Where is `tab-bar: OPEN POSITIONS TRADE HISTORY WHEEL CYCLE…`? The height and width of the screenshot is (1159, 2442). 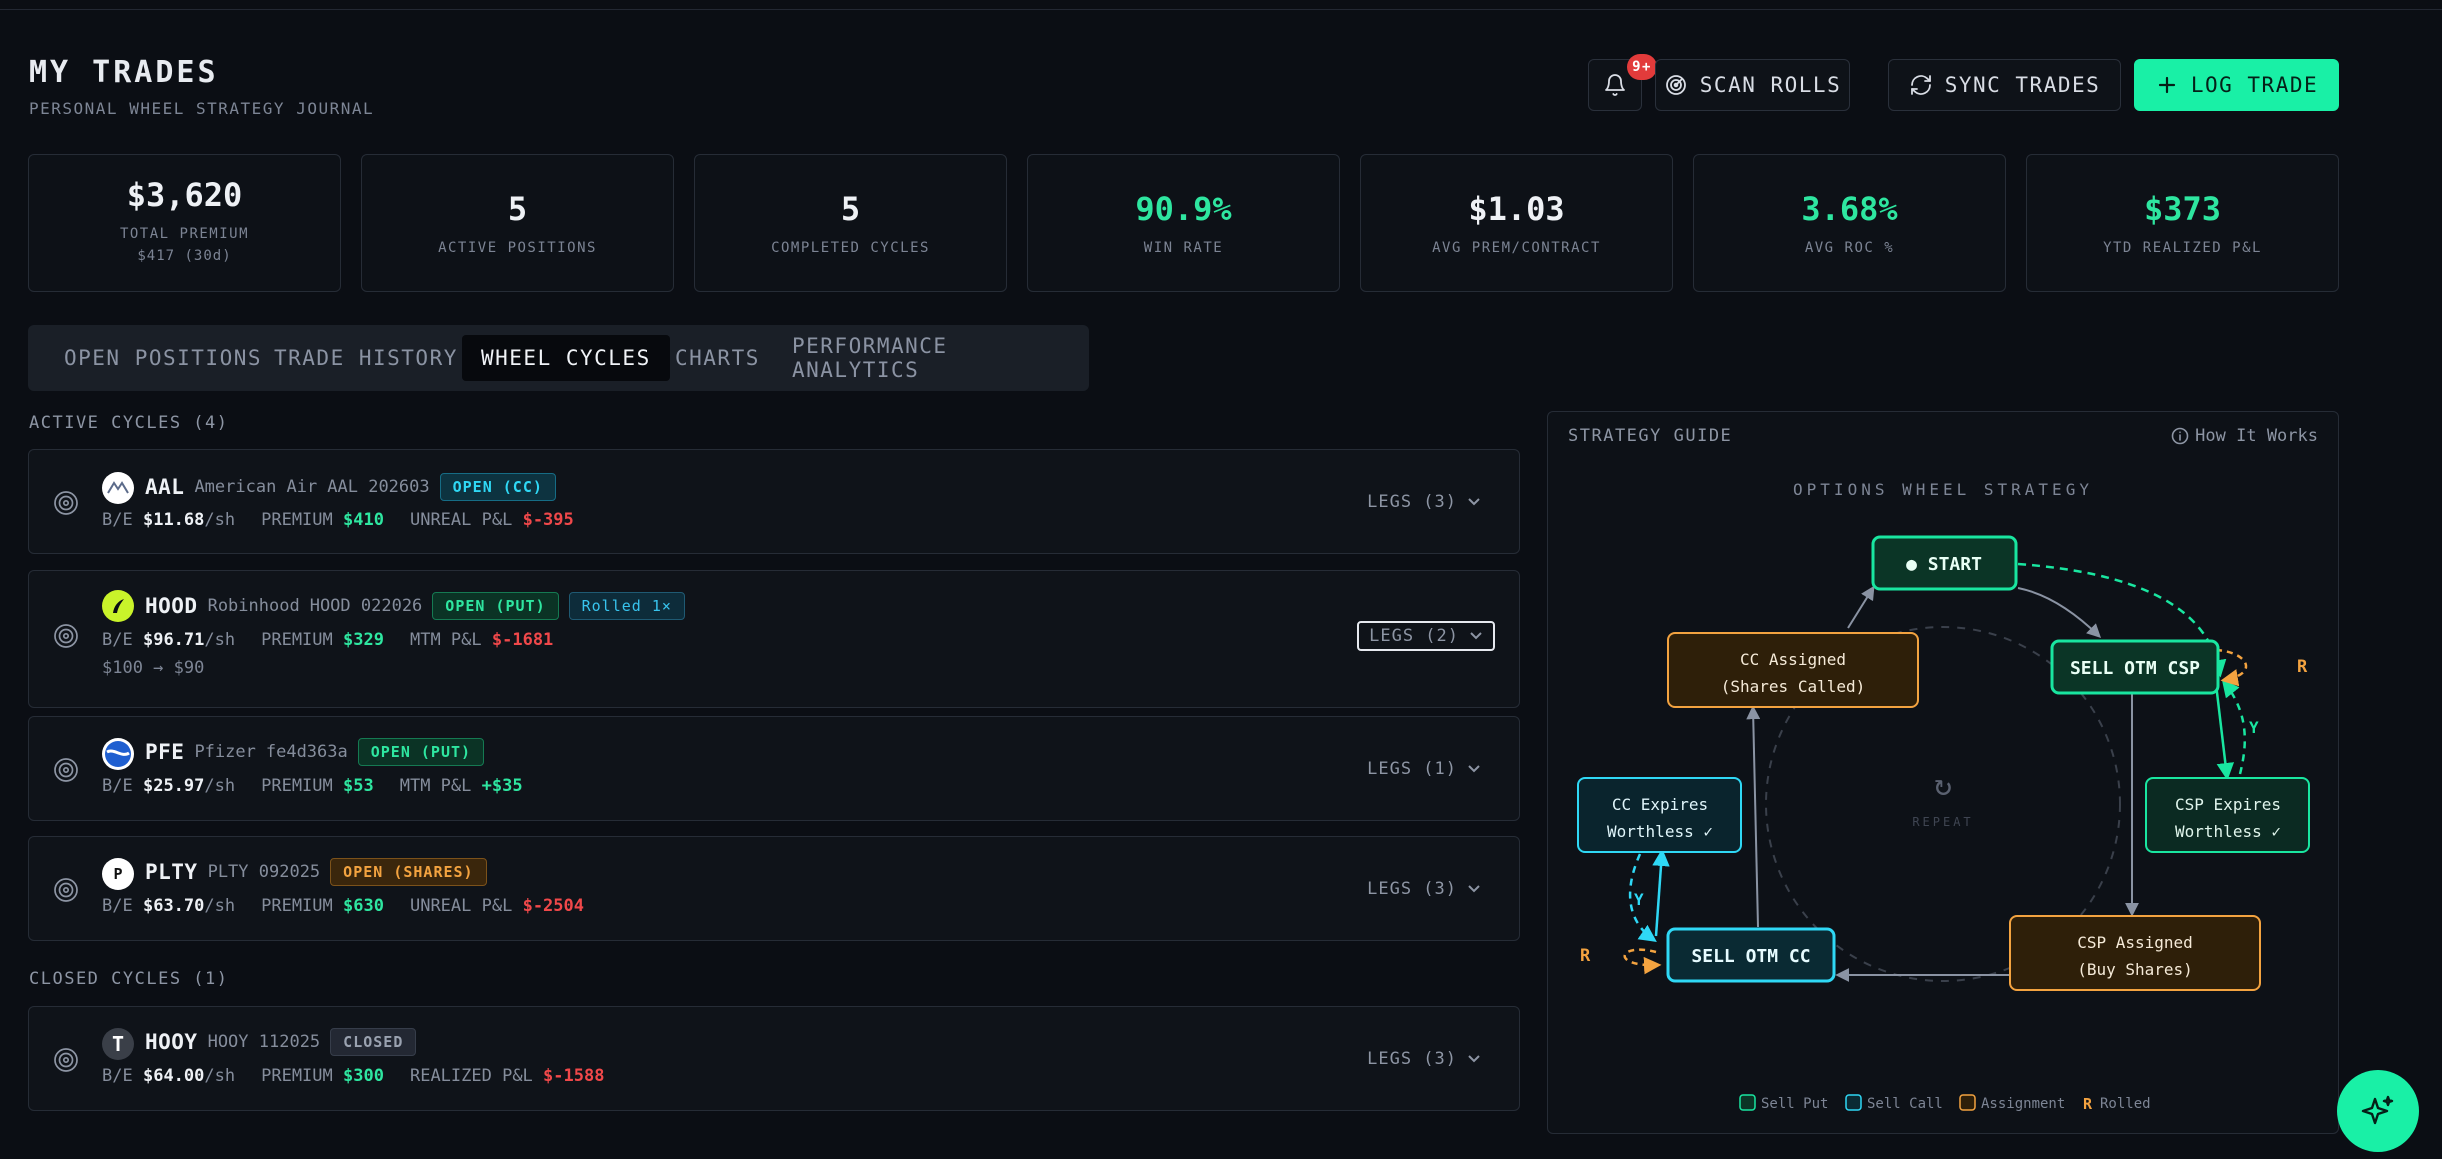
tab-bar: OPEN POSITIONS TRADE HISTORY WHEEL CYCLE… is located at coordinates (558, 358).